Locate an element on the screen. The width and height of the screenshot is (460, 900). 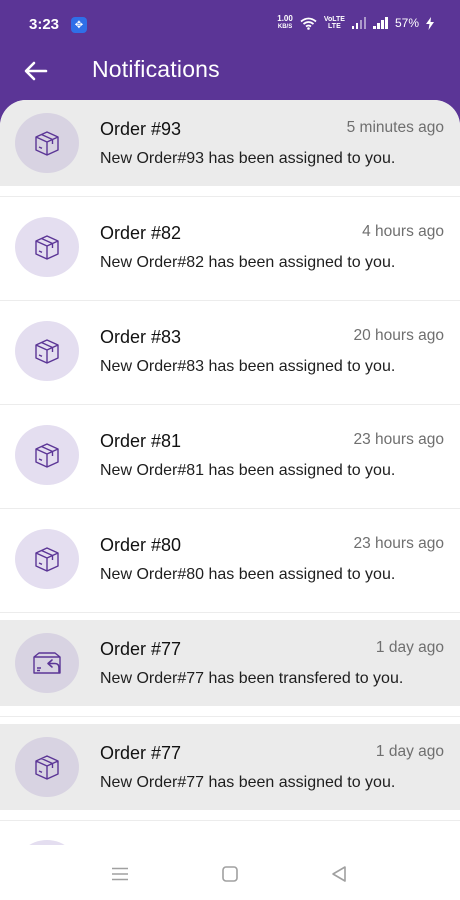
home-button is located at coordinates (230, 874).